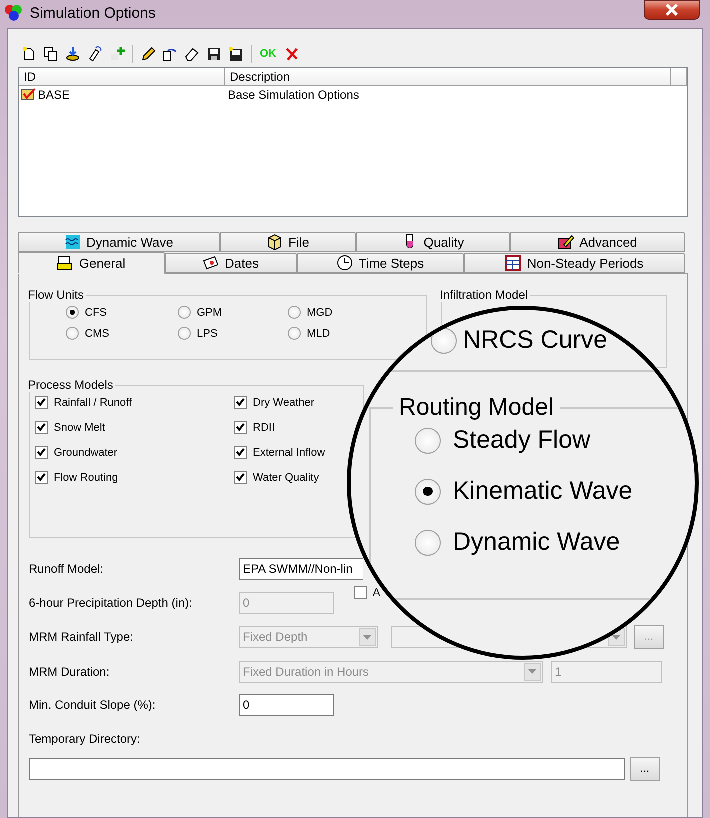 The height and width of the screenshot is (818, 710). What do you see at coordinates (148, 54) in the screenshot?
I see `pencil-icon` at bounding box center [148, 54].